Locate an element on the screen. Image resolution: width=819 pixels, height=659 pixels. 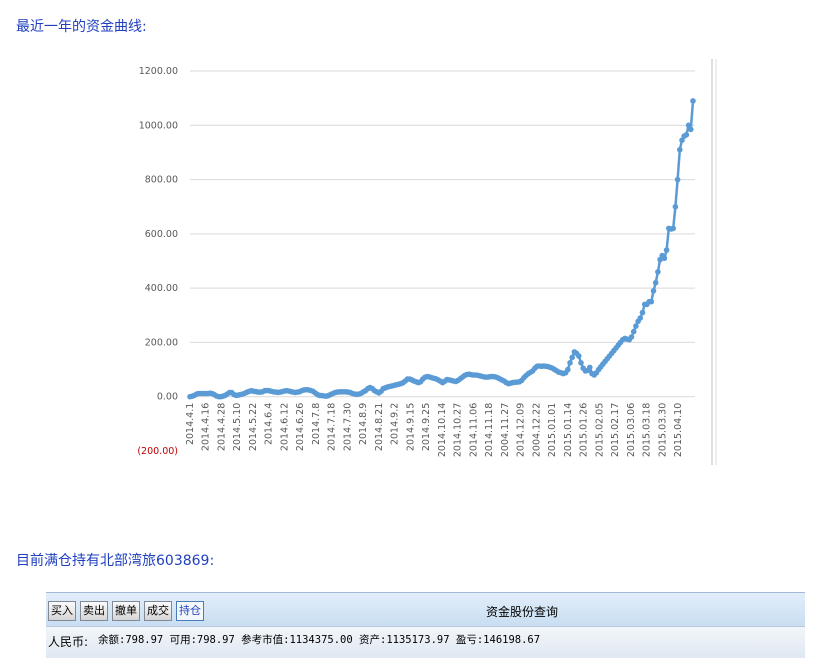
y-tick-label: 800.00 is located at coordinates (161, 180).